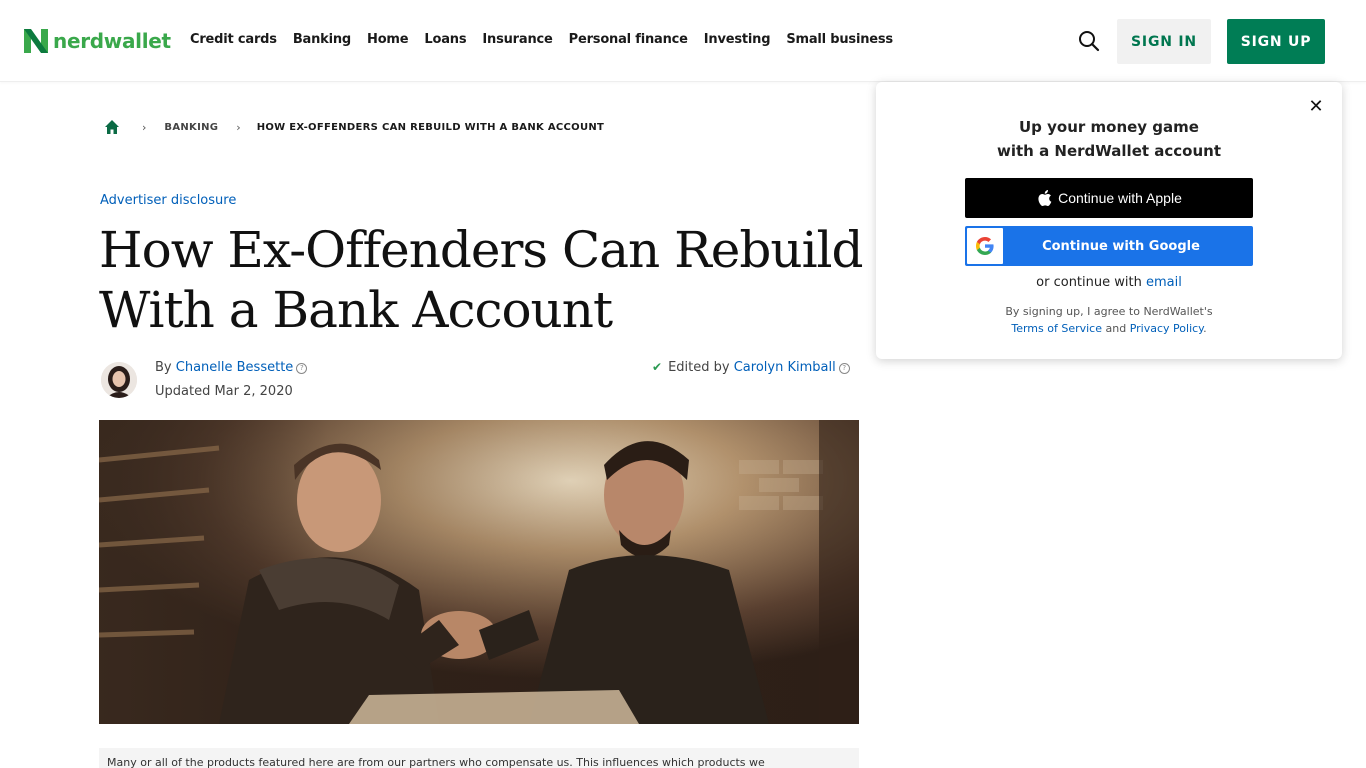 This screenshot has width=1366, height=768. What do you see at coordinates (1109, 311) in the screenshot?
I see `terms-prefix: By signing up, I agree to NerdWallet's` at bounding box center [1109, 311].